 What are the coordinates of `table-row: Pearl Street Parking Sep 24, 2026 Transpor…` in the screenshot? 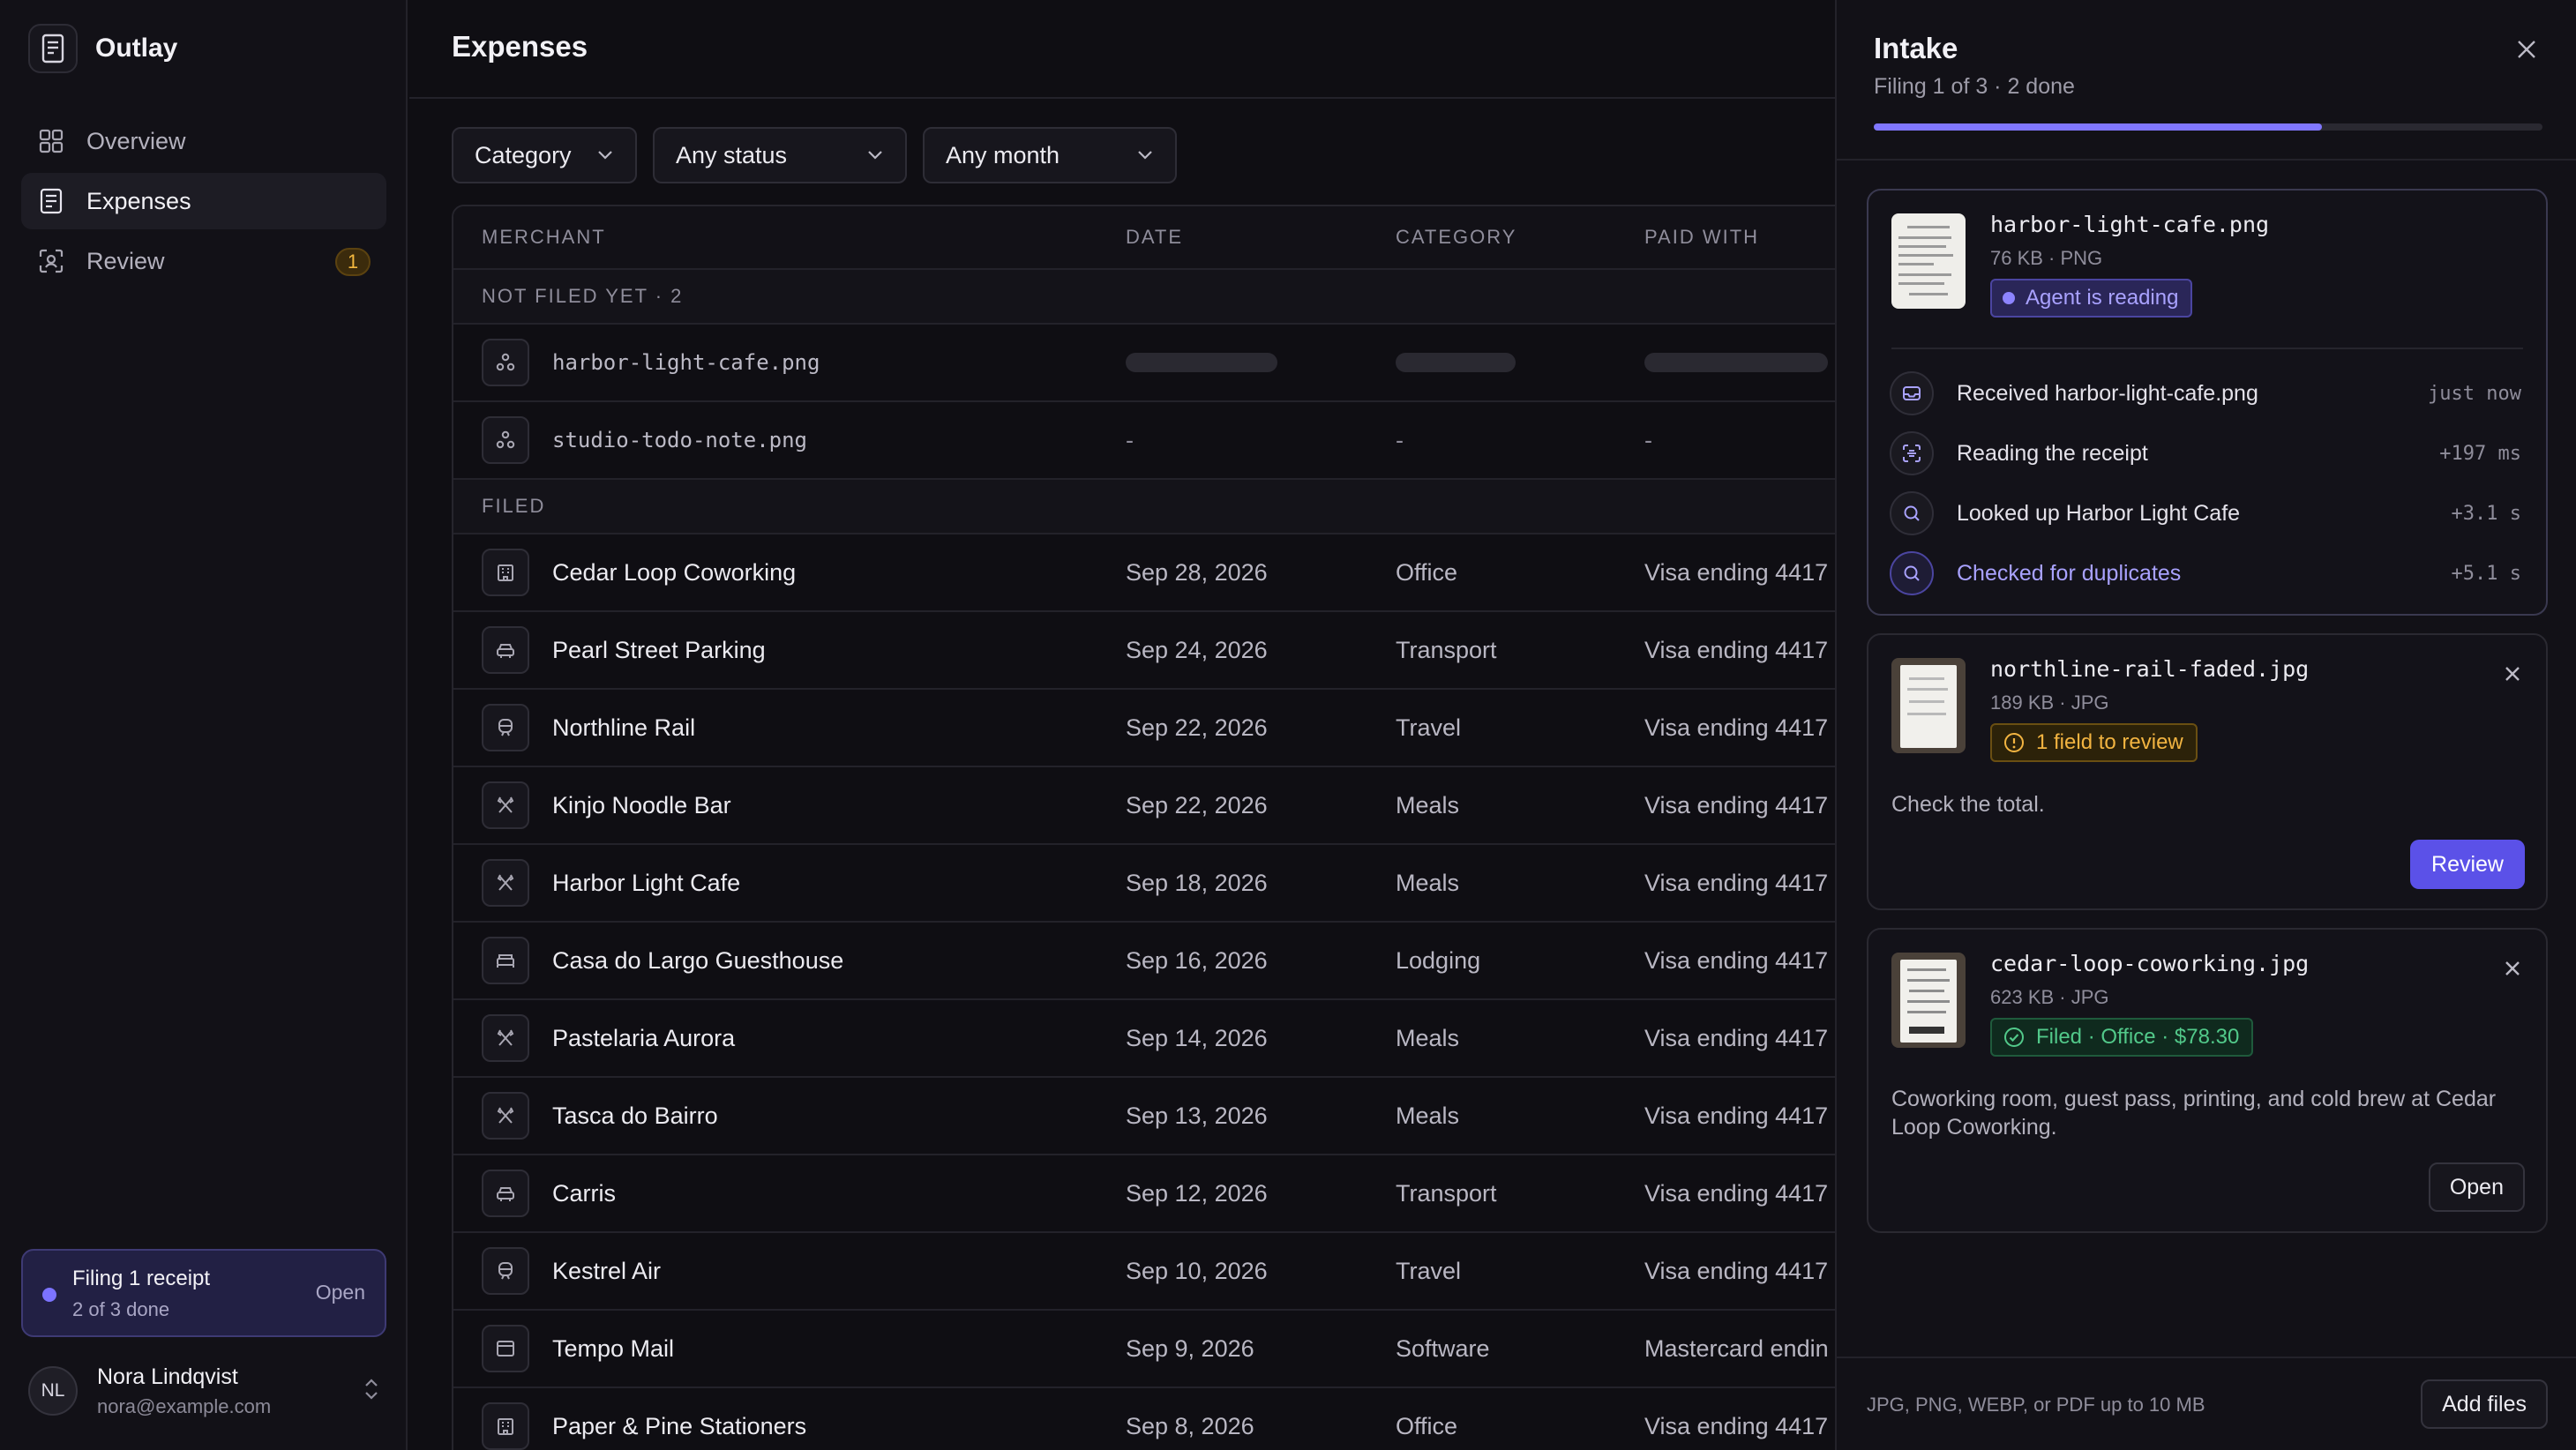 It's located at (1144, 651).